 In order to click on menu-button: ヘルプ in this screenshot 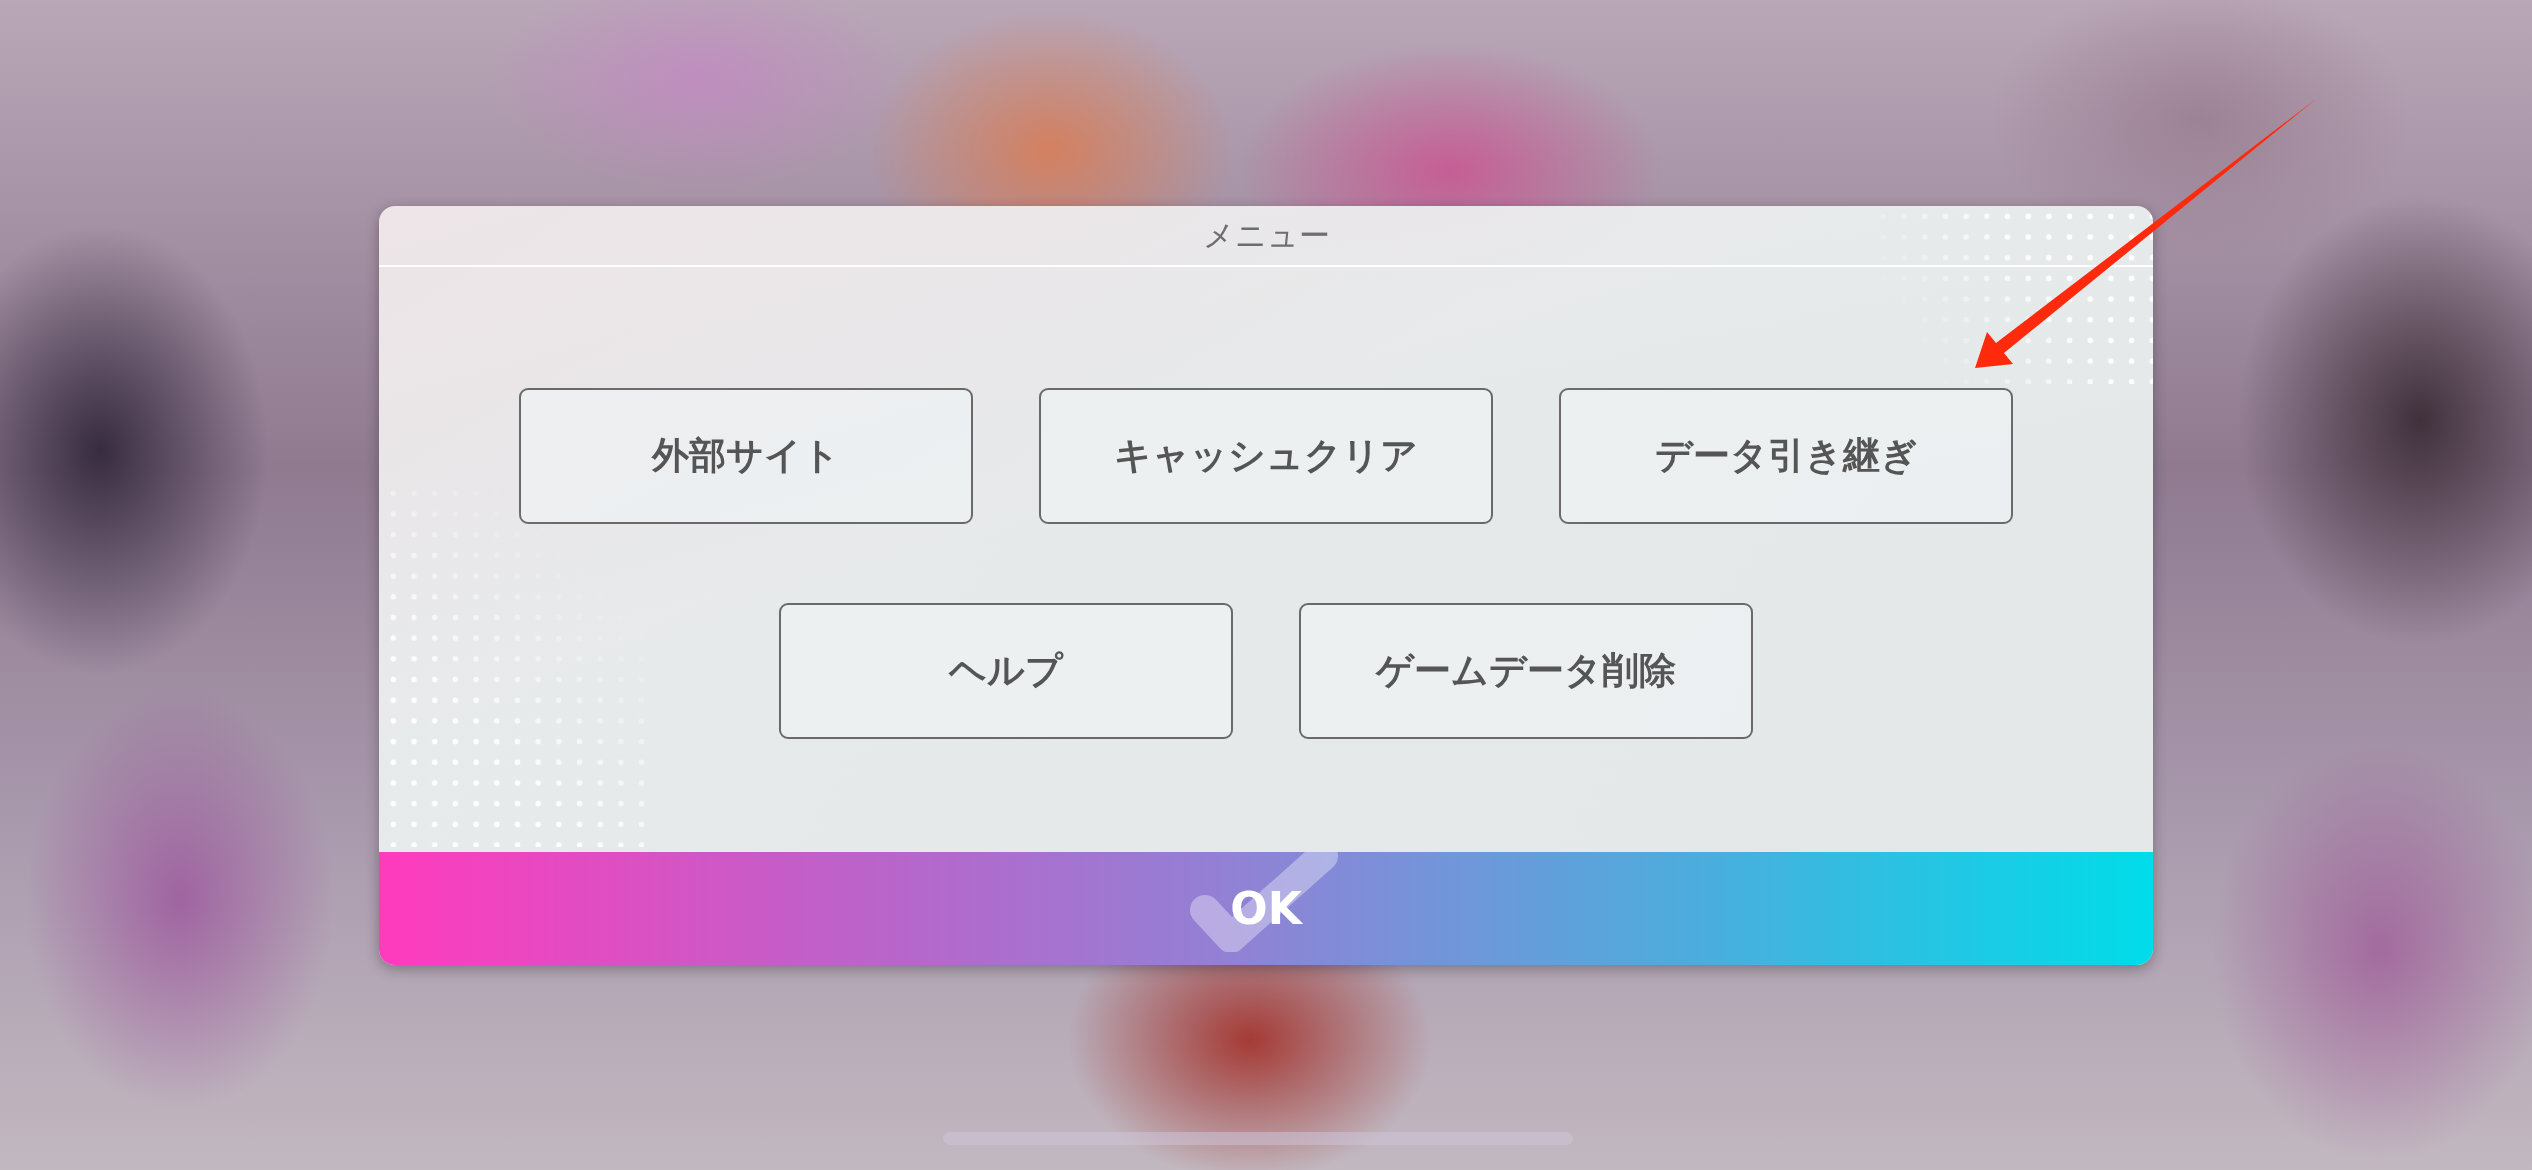, I will do `click(1006, 670)`.